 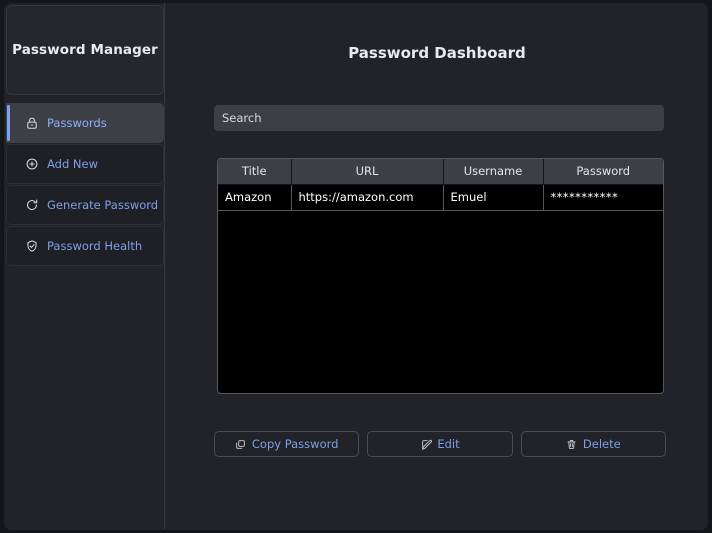 What do you see at coordinates (95, 246) in the screenshot?
I see `sidebar-item-label: Password Health` at bounding box center [95, 246].